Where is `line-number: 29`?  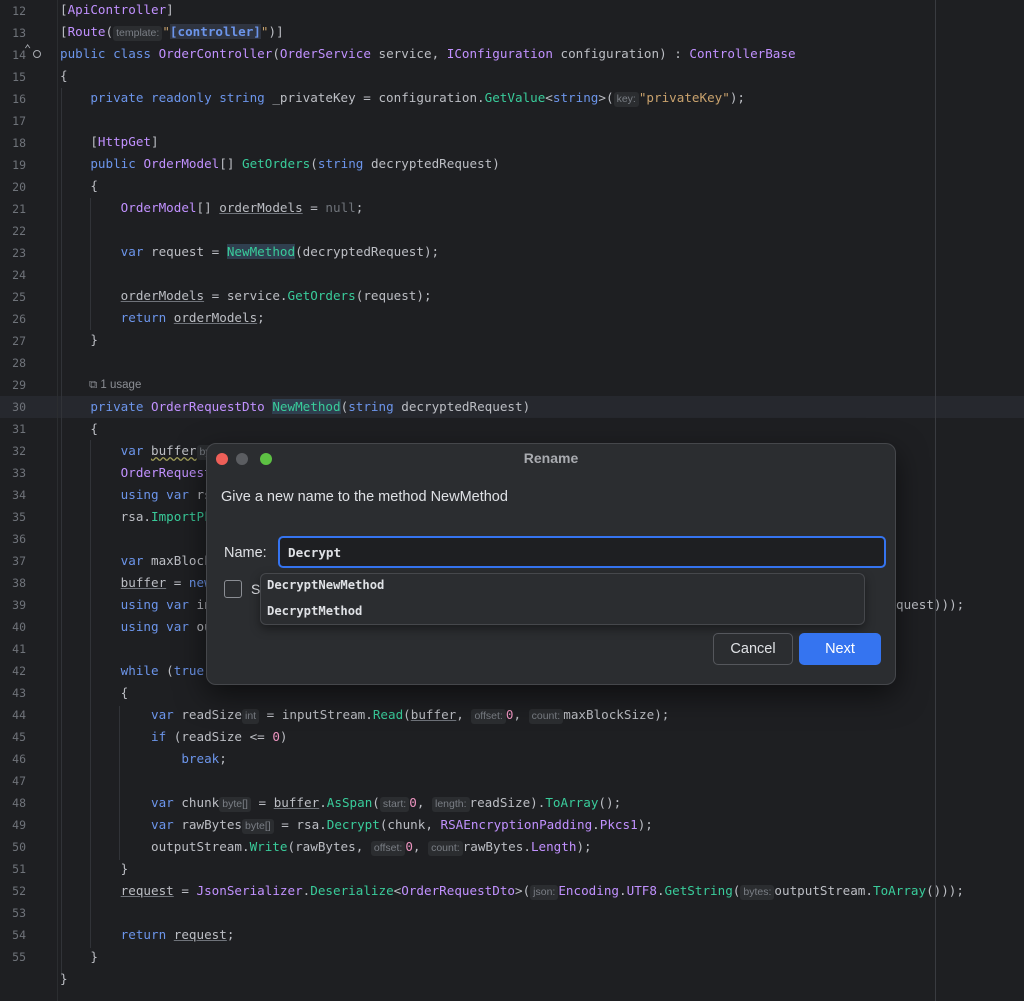 line-number: 29 is located at coordinates (19, 385).